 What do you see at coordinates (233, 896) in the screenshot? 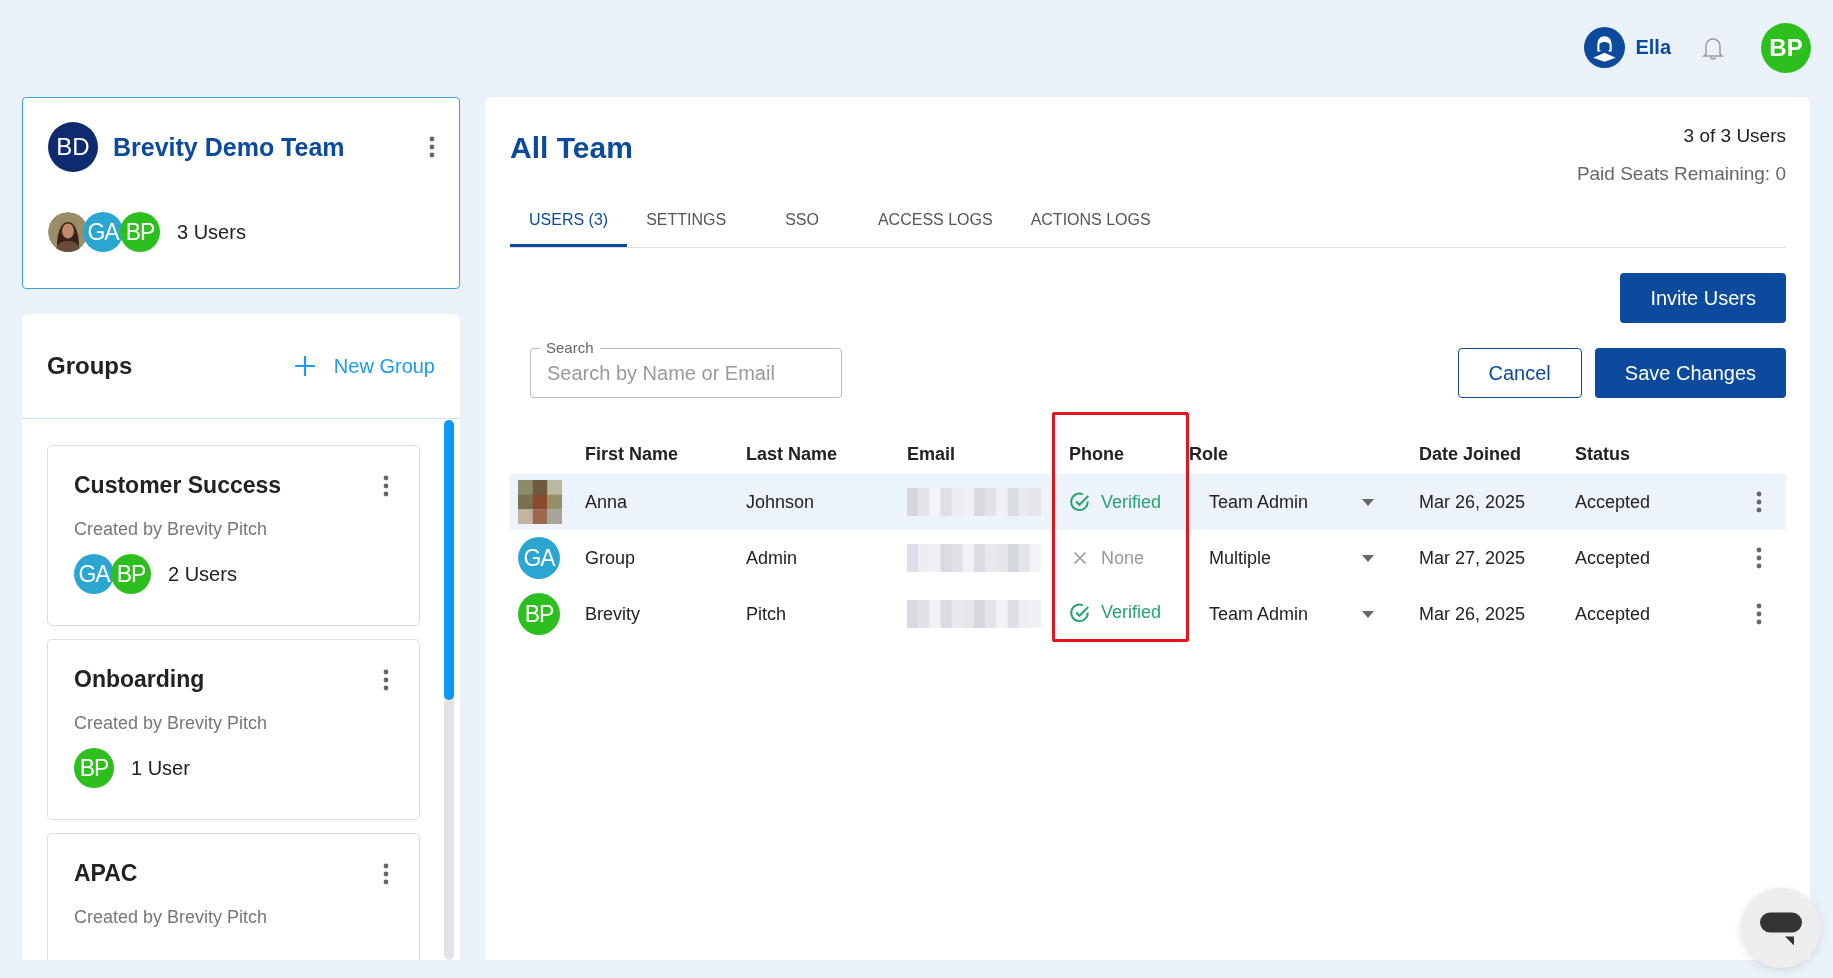
I see `group-card: APAC Created by Brevity Pitch` at bounding box center [233, 896].